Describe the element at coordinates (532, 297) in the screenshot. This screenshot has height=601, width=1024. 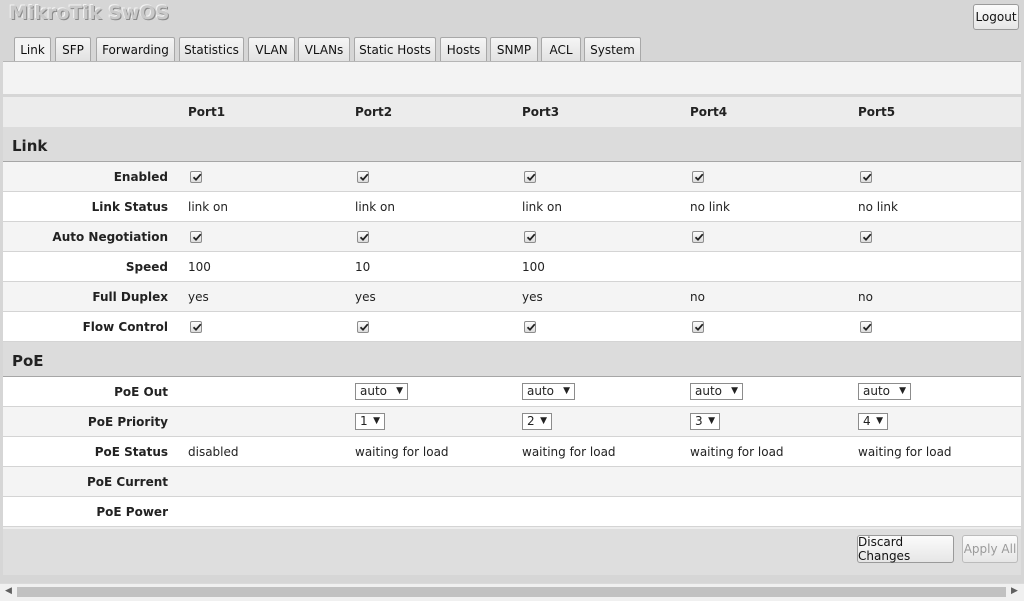
I see `duplex-port3: yes` at that location.